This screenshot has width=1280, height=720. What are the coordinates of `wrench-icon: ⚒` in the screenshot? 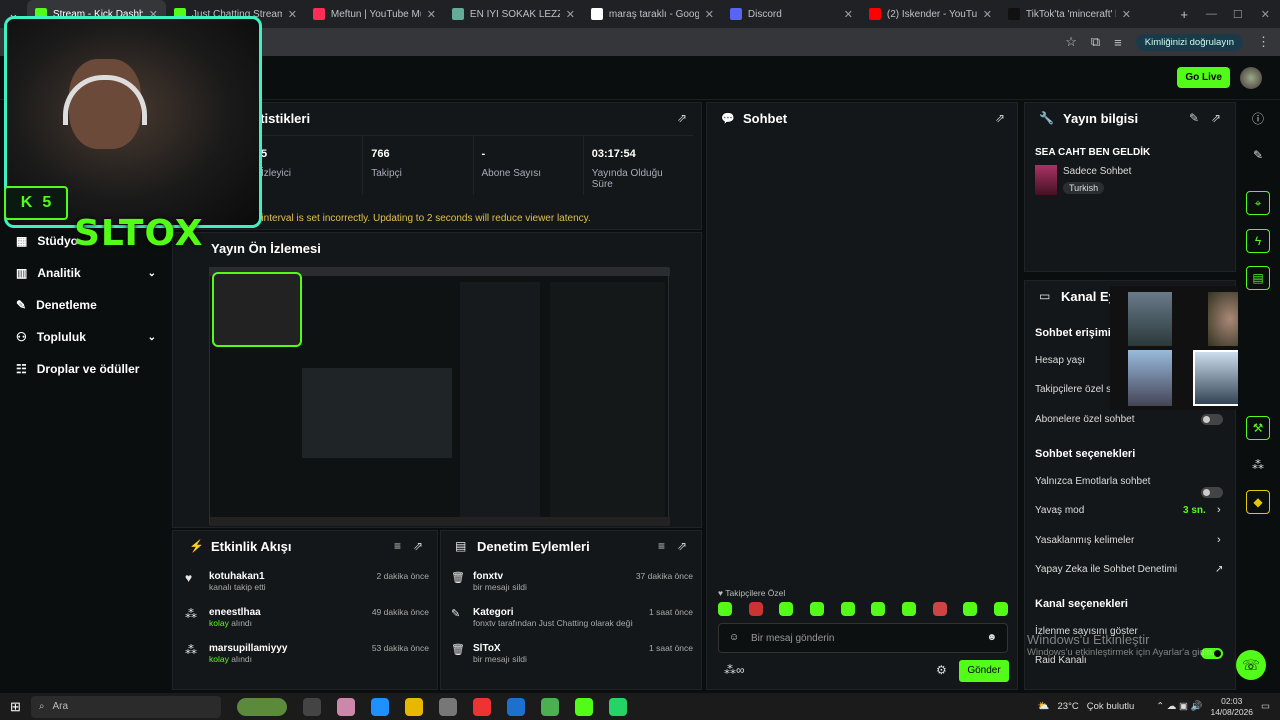 It's located at (1258, 428).